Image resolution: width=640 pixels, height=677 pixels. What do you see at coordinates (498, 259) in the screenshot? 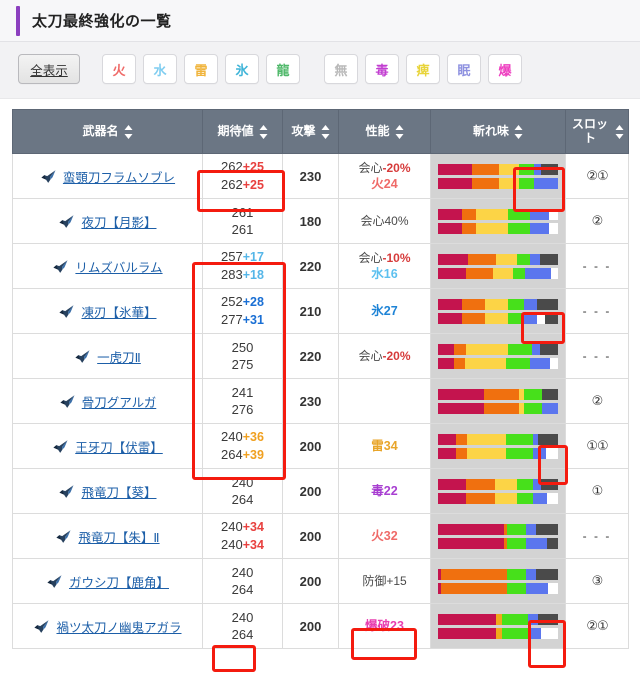
I see `sharpness-bar-base` at bounding box center [498, 259].